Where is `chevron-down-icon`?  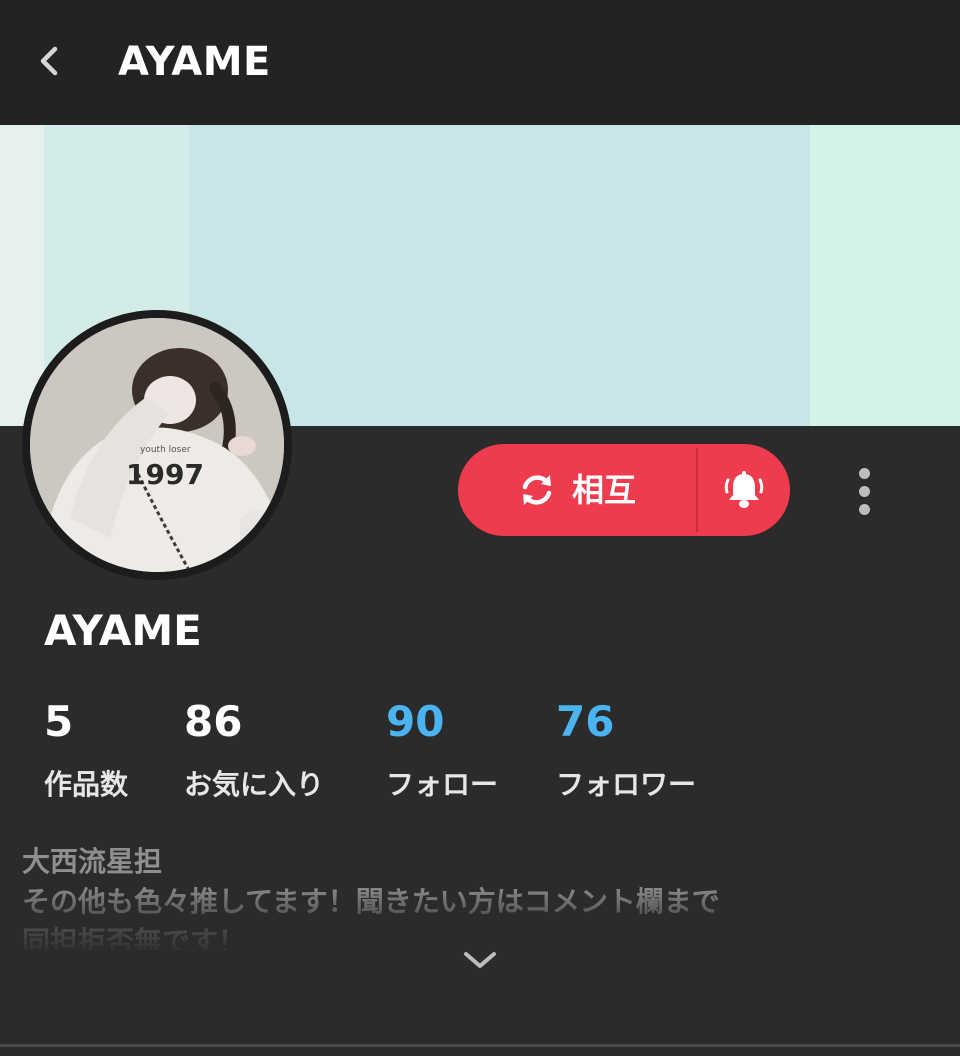
chevron-down-icon is located at coordinates (480, 960).